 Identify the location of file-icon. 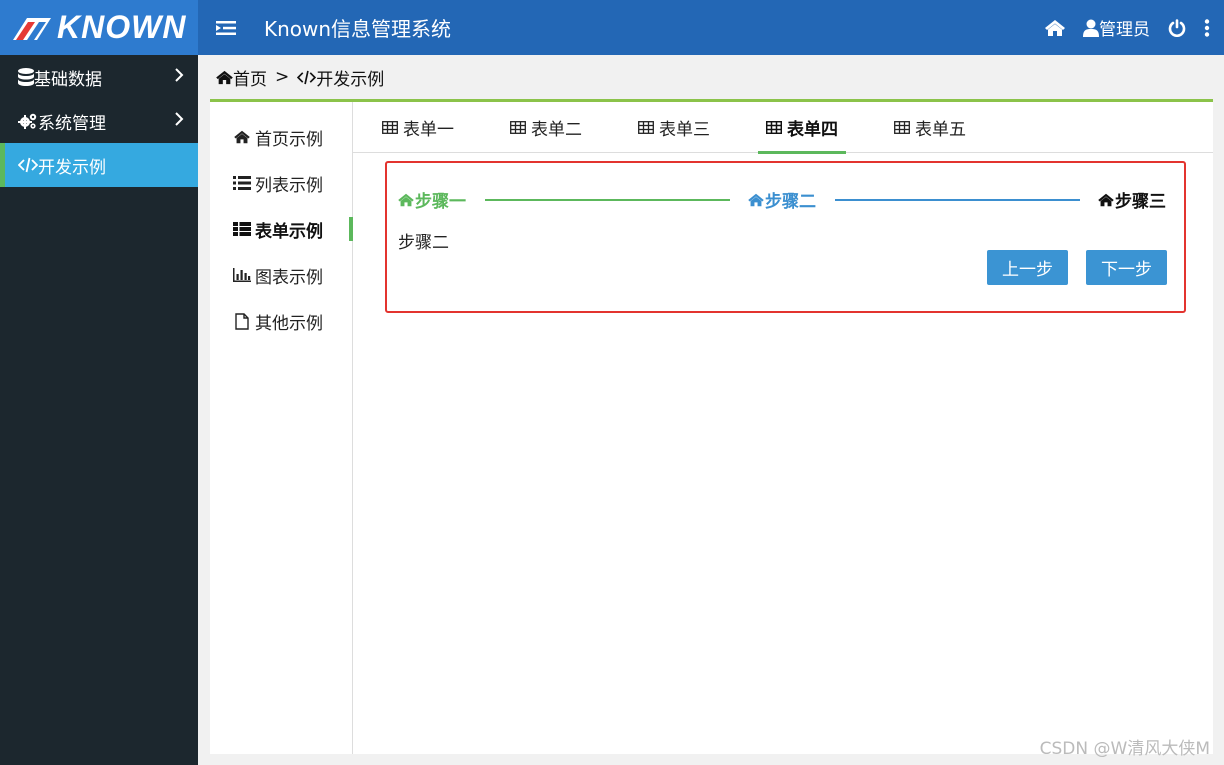
(242, 321).